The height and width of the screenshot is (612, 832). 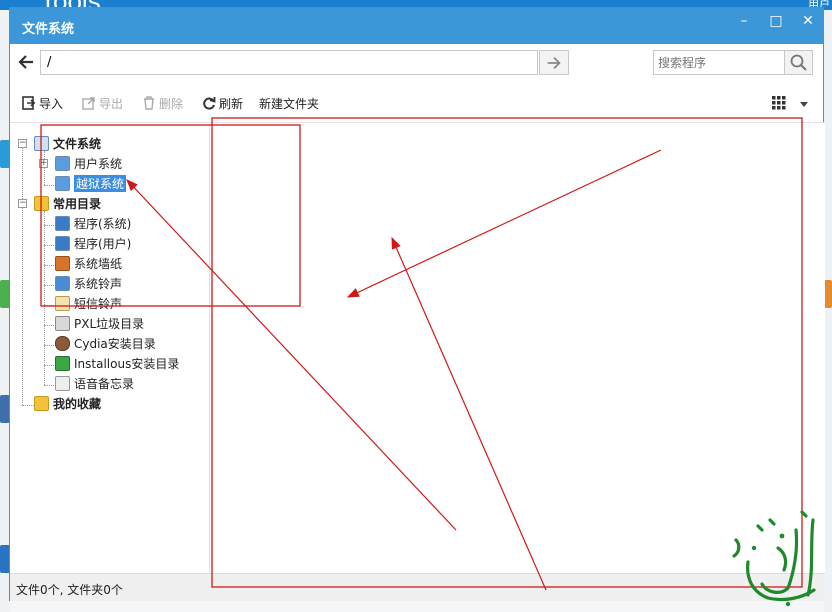 I want to click on file-system-icon, so click(x=41, y=143).